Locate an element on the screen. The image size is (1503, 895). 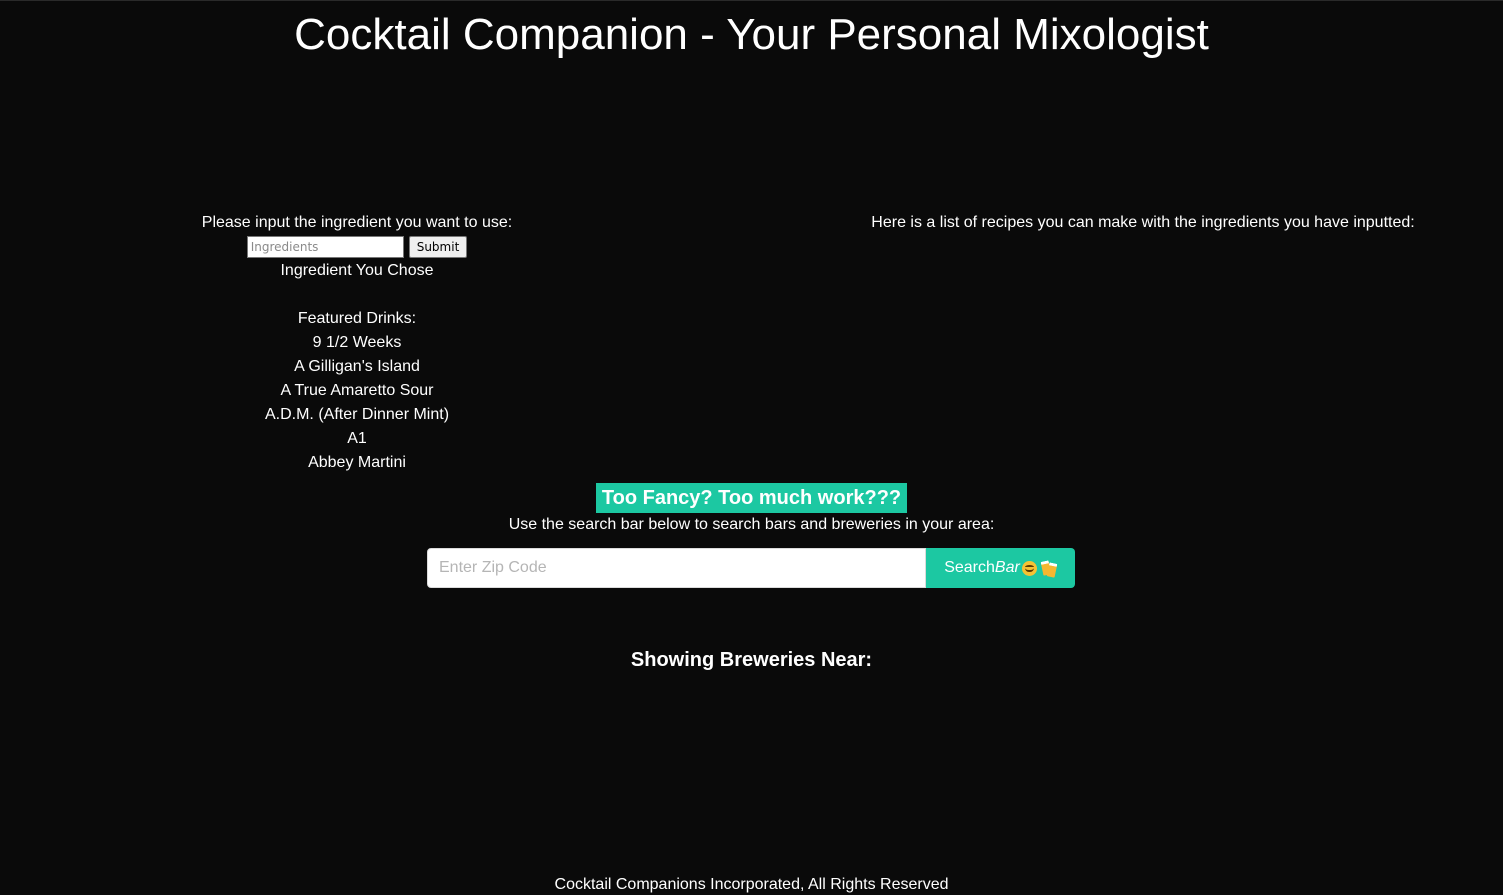
featured-drink-item: A1 is located at coordinates (357, 438).